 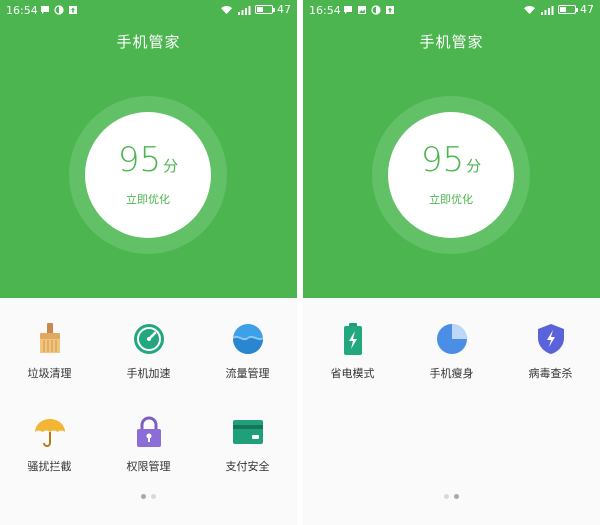 What do you see at coordinates (148, 431) in the screenshot?
I see `padlock-icon` at bounding box center [148, 431].